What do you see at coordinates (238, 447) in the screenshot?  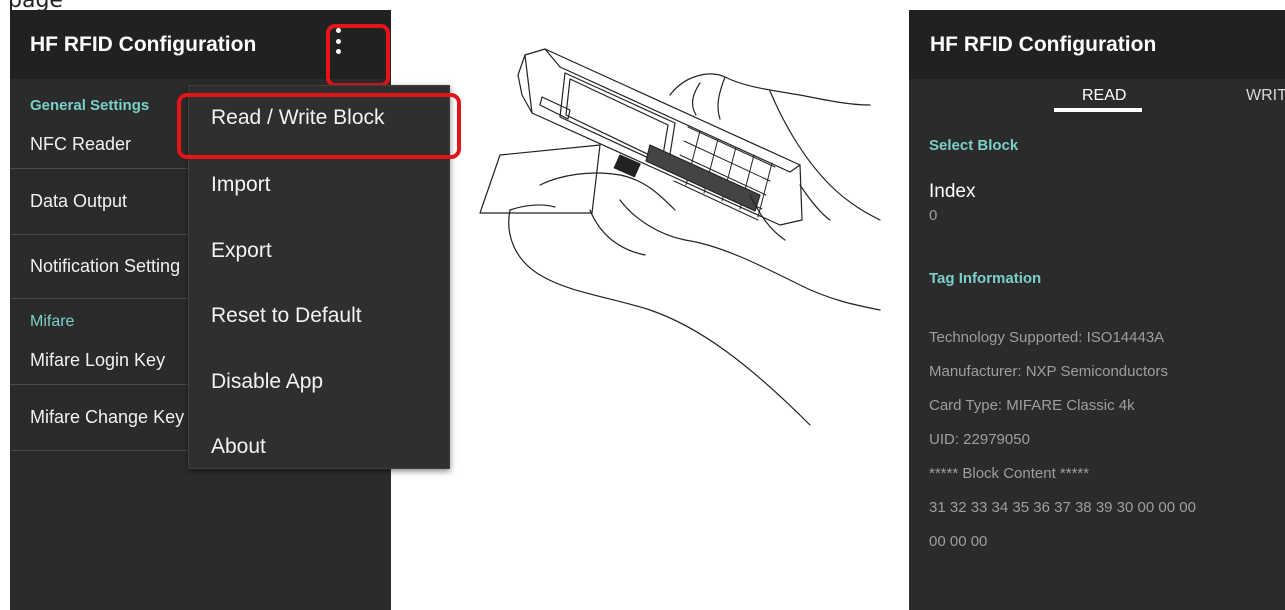 I see `menu-item-about: About` at bounding box center [238, 447].